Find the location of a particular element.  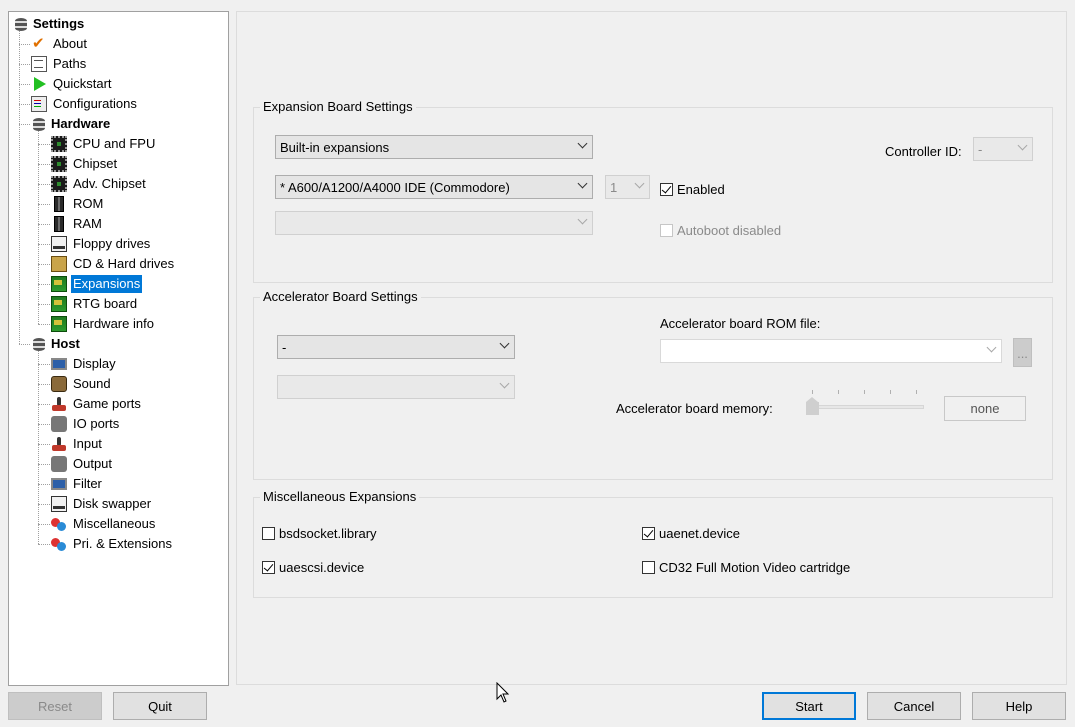

tree-item-label: Floppy drives is located at coordinates (112, 243).